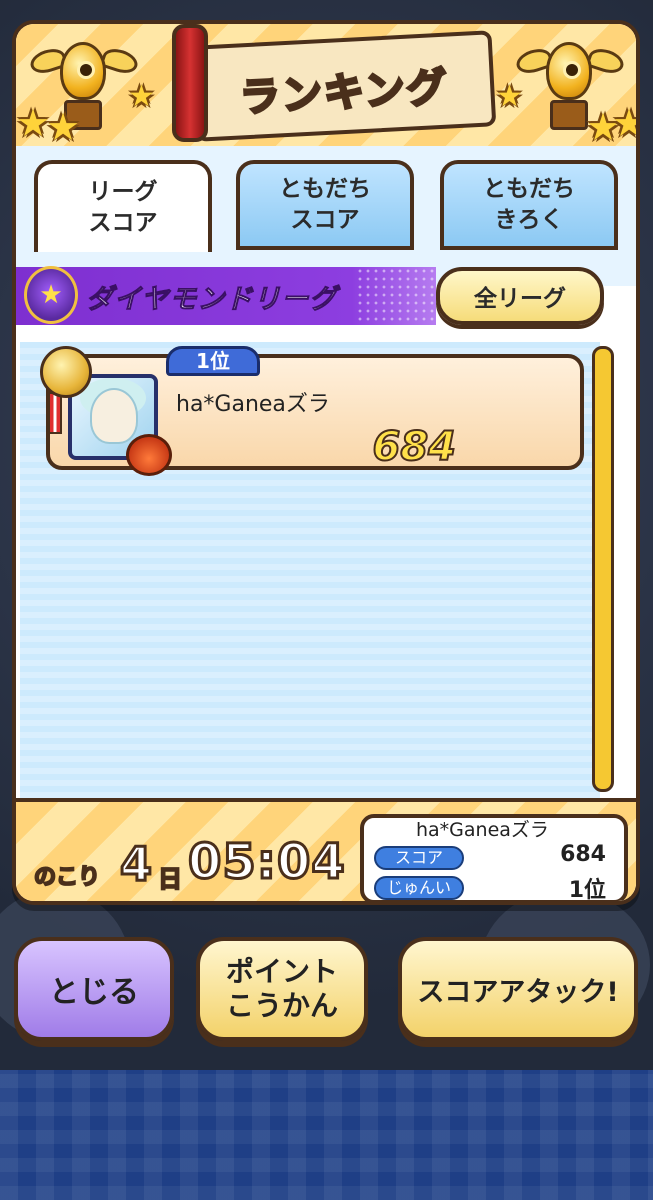 This screenshot has height=1200, width=653. I want to click on league-title: ダイヤモンドリーグ, so click(211, 300).